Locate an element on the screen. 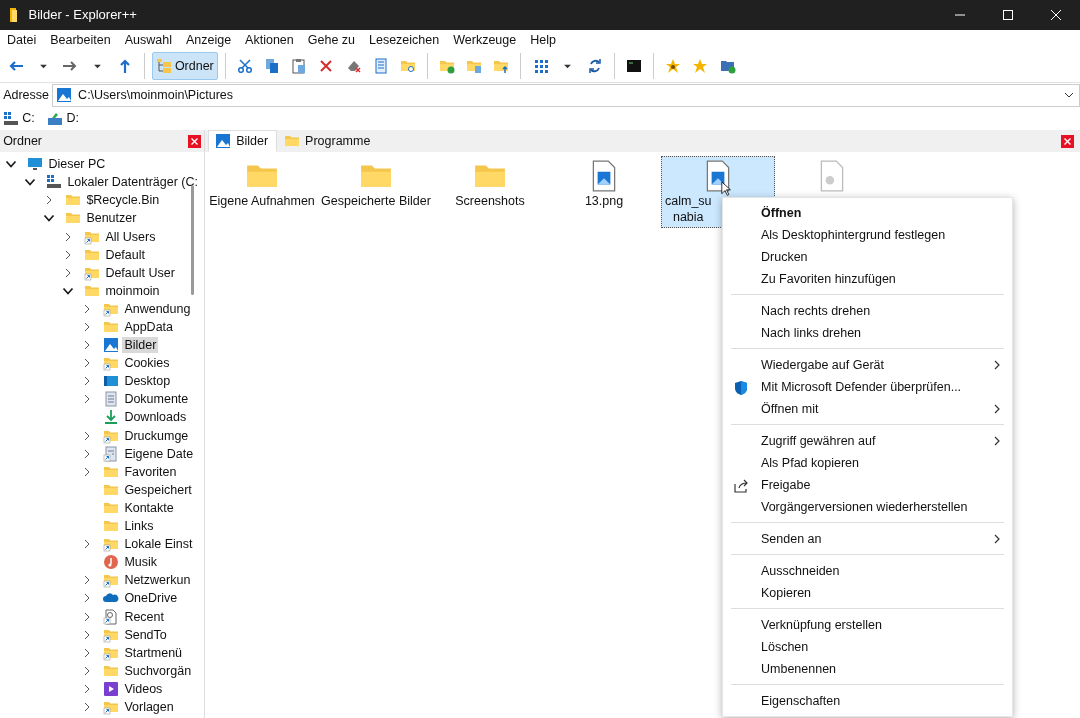 The width and height of the screenshot is (1080, 718). address-label: Adresse is located at coordinates (26, 95).